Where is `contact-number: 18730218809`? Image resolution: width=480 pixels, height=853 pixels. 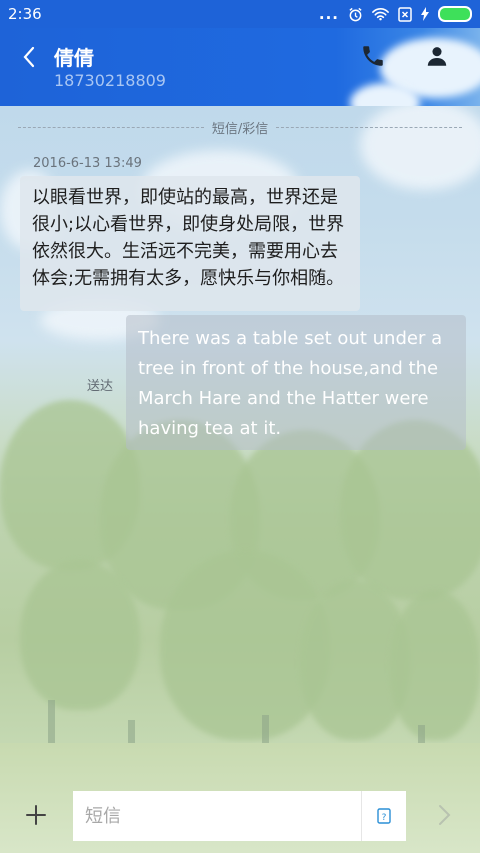 contact-number: 18730218809 is located at coordinates (110, 80).